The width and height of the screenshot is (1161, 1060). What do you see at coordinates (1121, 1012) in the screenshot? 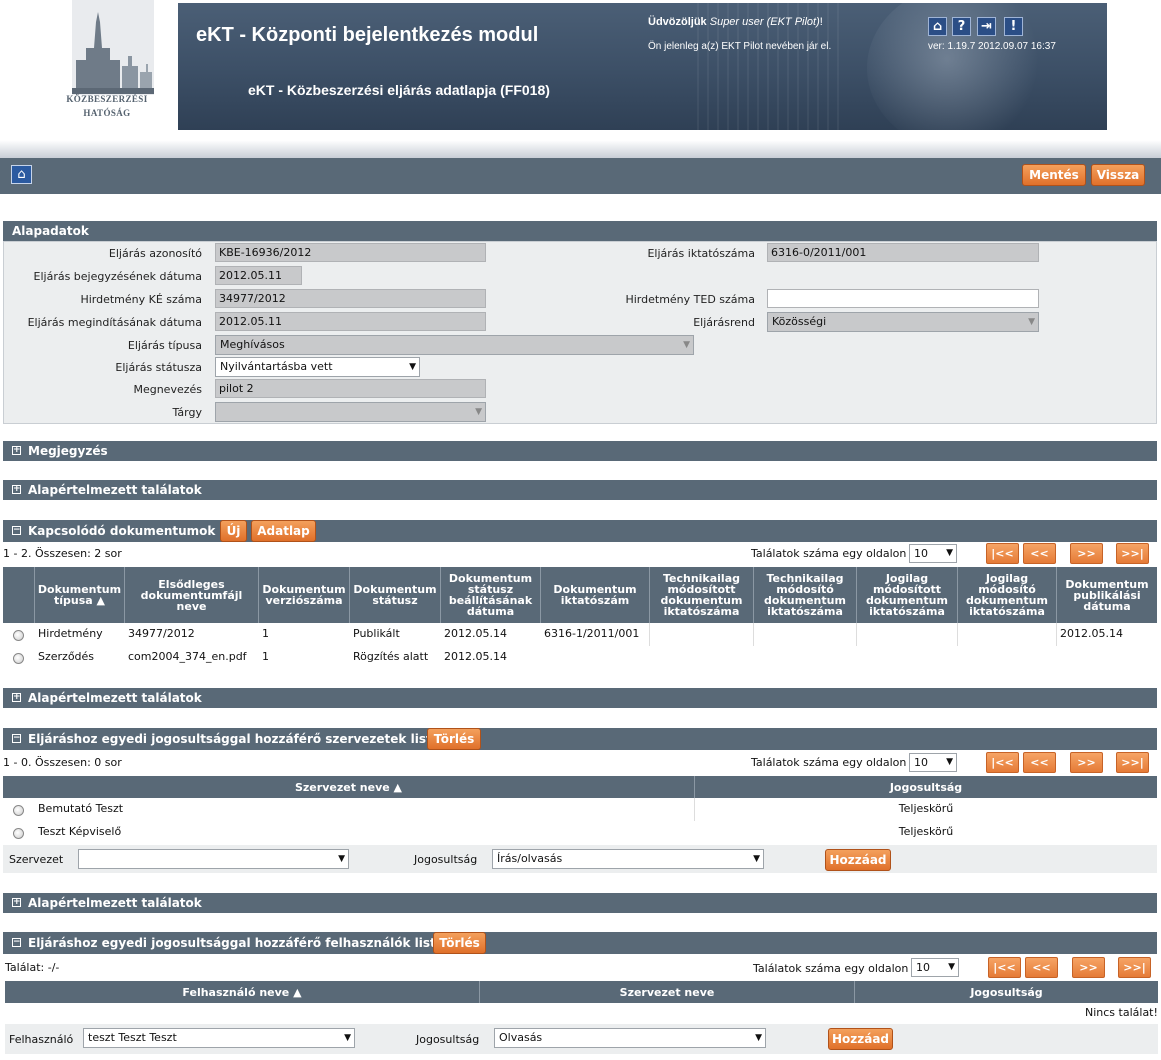
I see `no-result-text: Nincs találat!` at bounding box center [1121, 1012].